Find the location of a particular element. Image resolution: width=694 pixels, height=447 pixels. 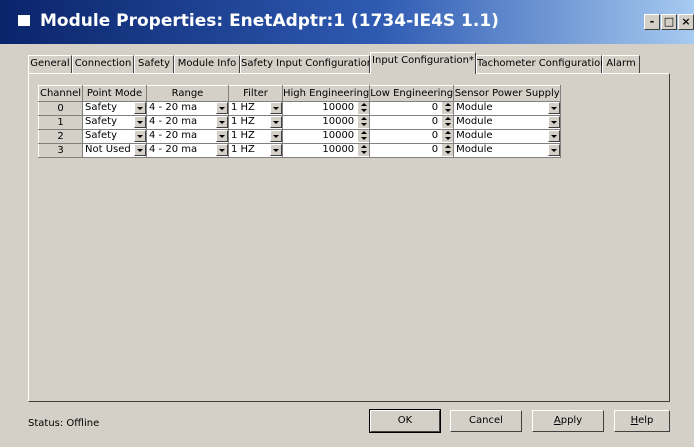

channel-cell: 1 is located at coordinates (60, 122).